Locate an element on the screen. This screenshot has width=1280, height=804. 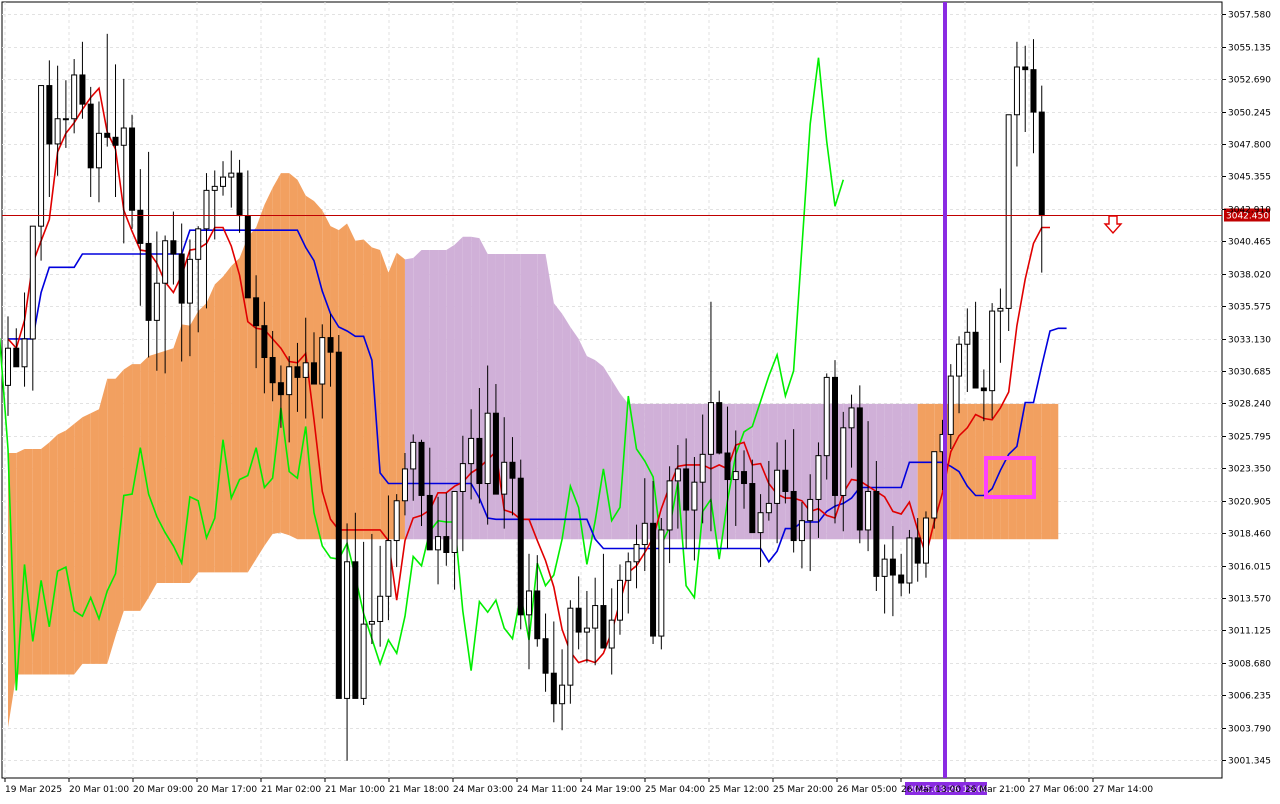
x-tick-label: 27 Mar 06:00 is located at coordinates (1059, 790).